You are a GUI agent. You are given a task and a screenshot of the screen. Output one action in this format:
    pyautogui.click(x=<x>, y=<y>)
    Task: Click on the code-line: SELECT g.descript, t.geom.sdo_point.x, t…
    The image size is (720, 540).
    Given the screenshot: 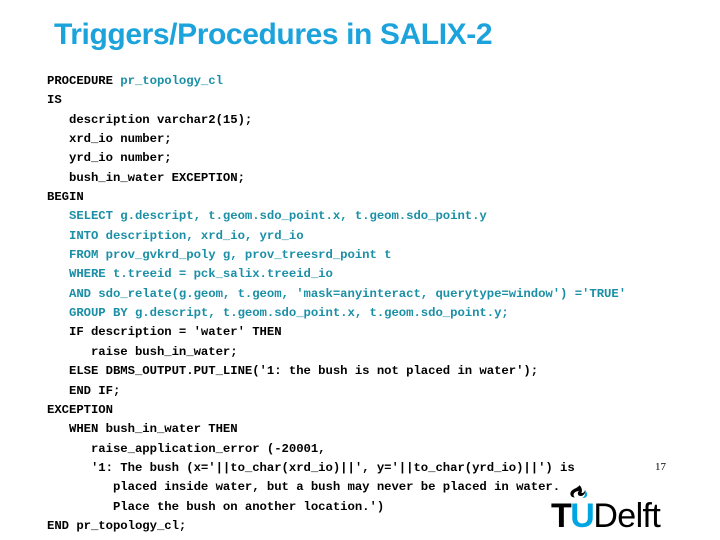 What is the action you would take?
    pyautogui.click(x=381, y=216)
    